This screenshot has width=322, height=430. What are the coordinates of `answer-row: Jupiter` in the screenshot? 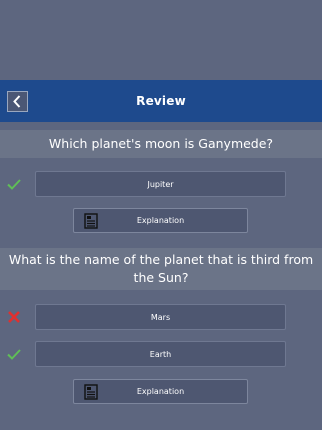 It's located at (161, 184).